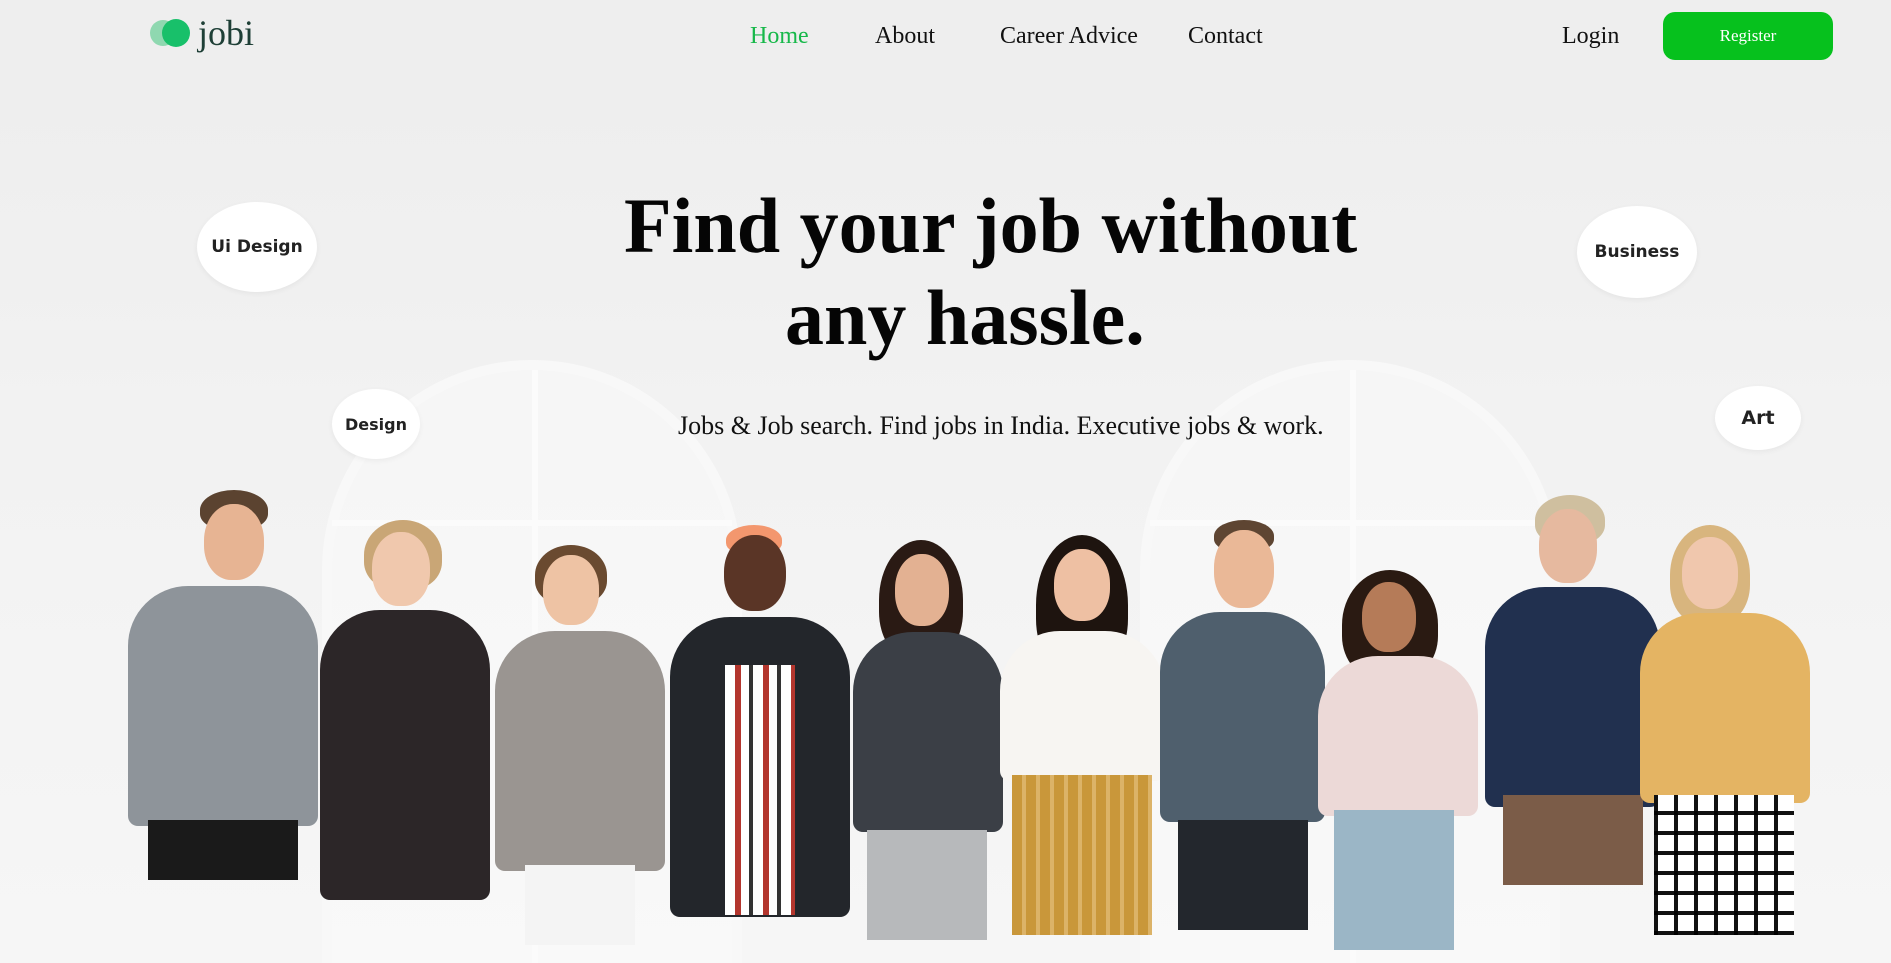 This screenshot has height=963, width=1891. Describe the element at coordinates (1069, 36) in the screenshot. I see `nav-career-advice: Career Advice` at that location.